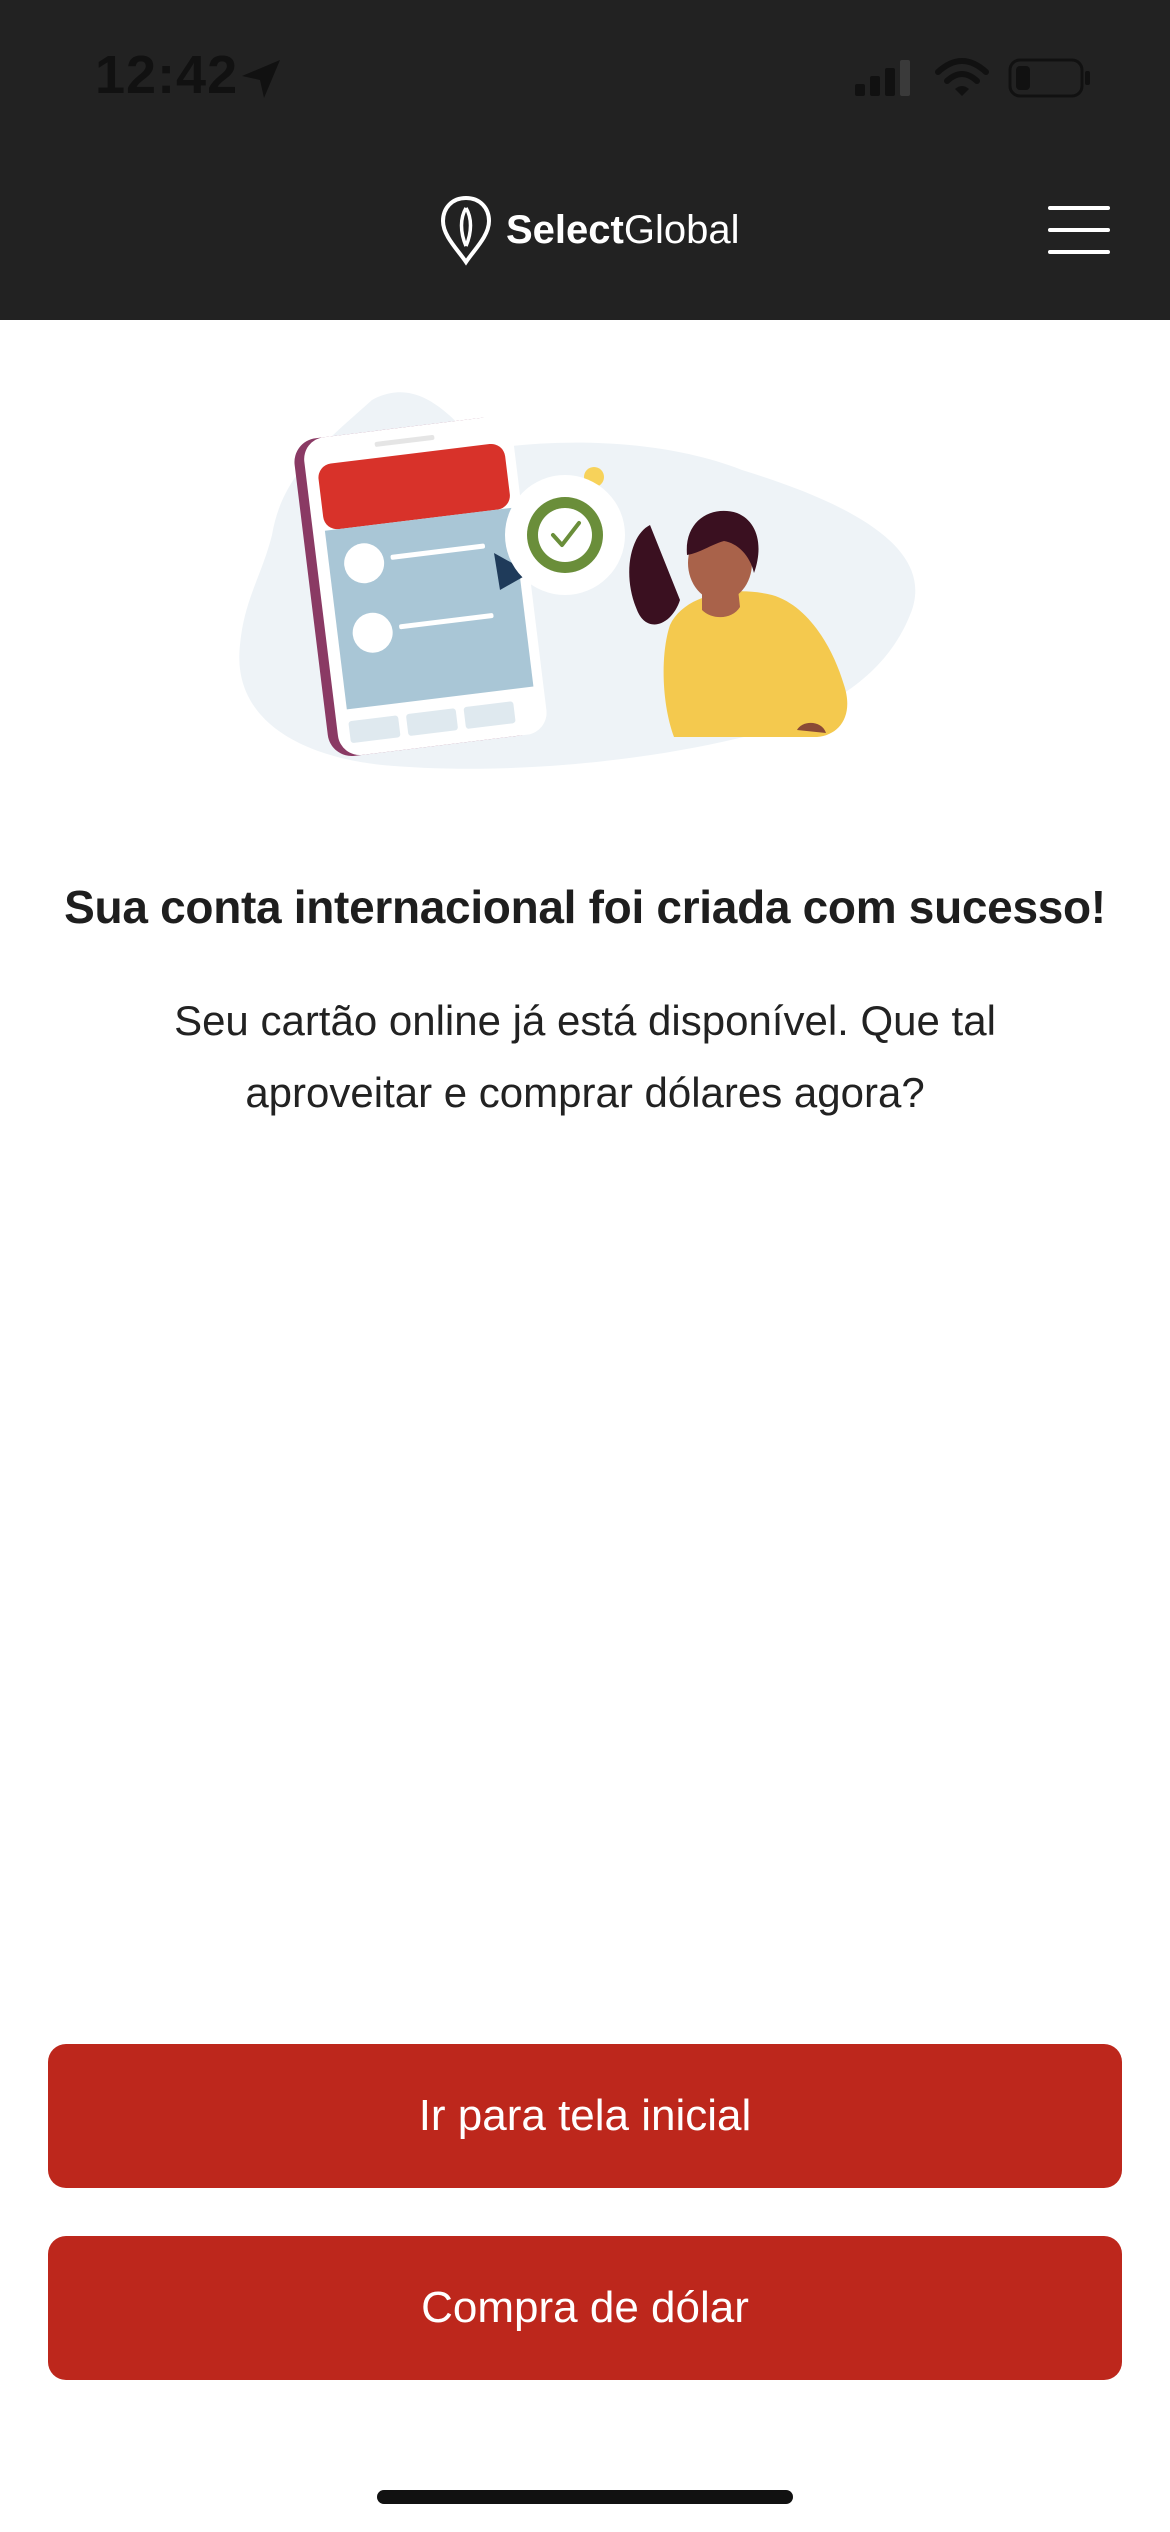  What do you see at coordinates (466, 230) in the screenshot?
I see `map-pin-logo-icon` at bounding box center [466, 230].